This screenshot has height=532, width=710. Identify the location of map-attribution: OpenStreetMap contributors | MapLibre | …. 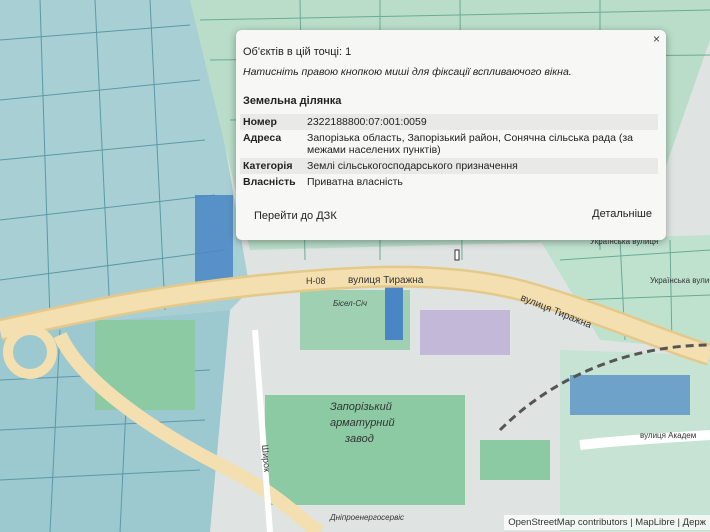
(607, 522).